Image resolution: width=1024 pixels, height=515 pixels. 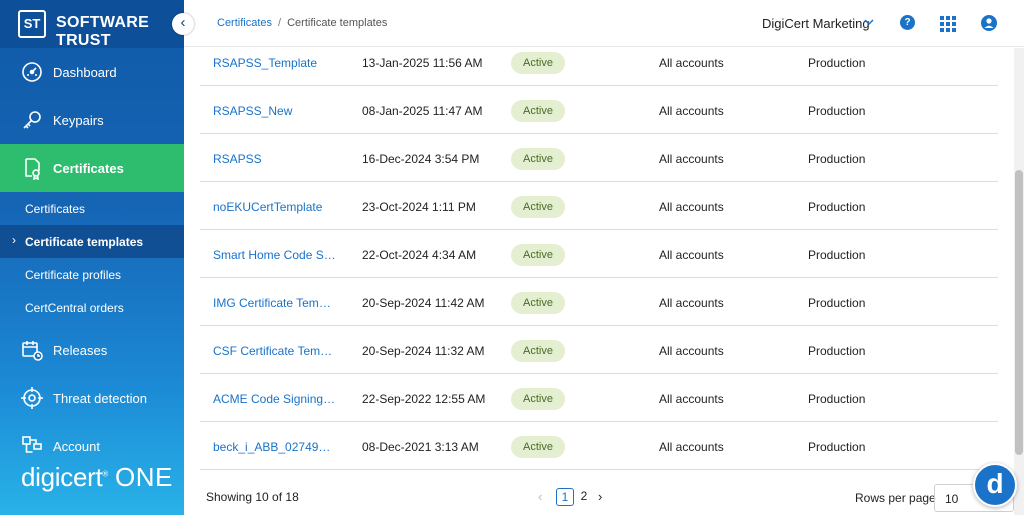 What do you see at coordinates (995, 485) in the screenshot?
I see `chat-assistant-button: d` at bounding box center [995, 485].